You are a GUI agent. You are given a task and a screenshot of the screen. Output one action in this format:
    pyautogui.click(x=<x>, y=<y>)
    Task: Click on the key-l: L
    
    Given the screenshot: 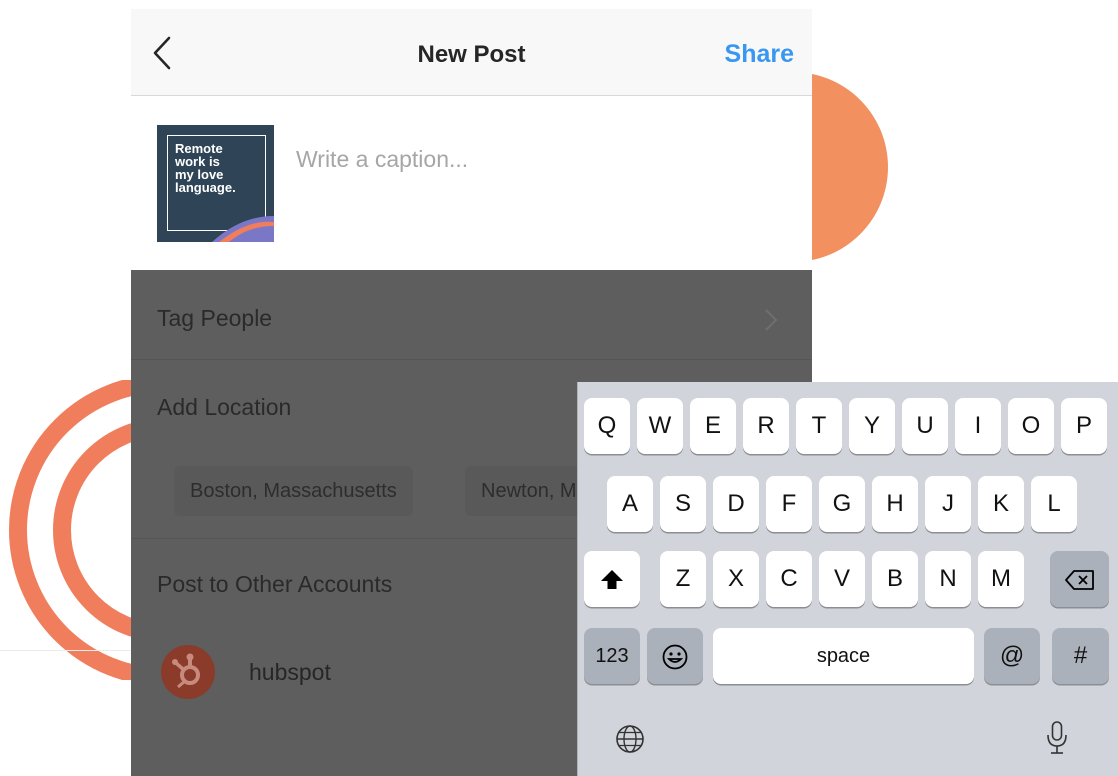 What is the action you would take?
    pyautogui.click(x=1054, y=504)
    